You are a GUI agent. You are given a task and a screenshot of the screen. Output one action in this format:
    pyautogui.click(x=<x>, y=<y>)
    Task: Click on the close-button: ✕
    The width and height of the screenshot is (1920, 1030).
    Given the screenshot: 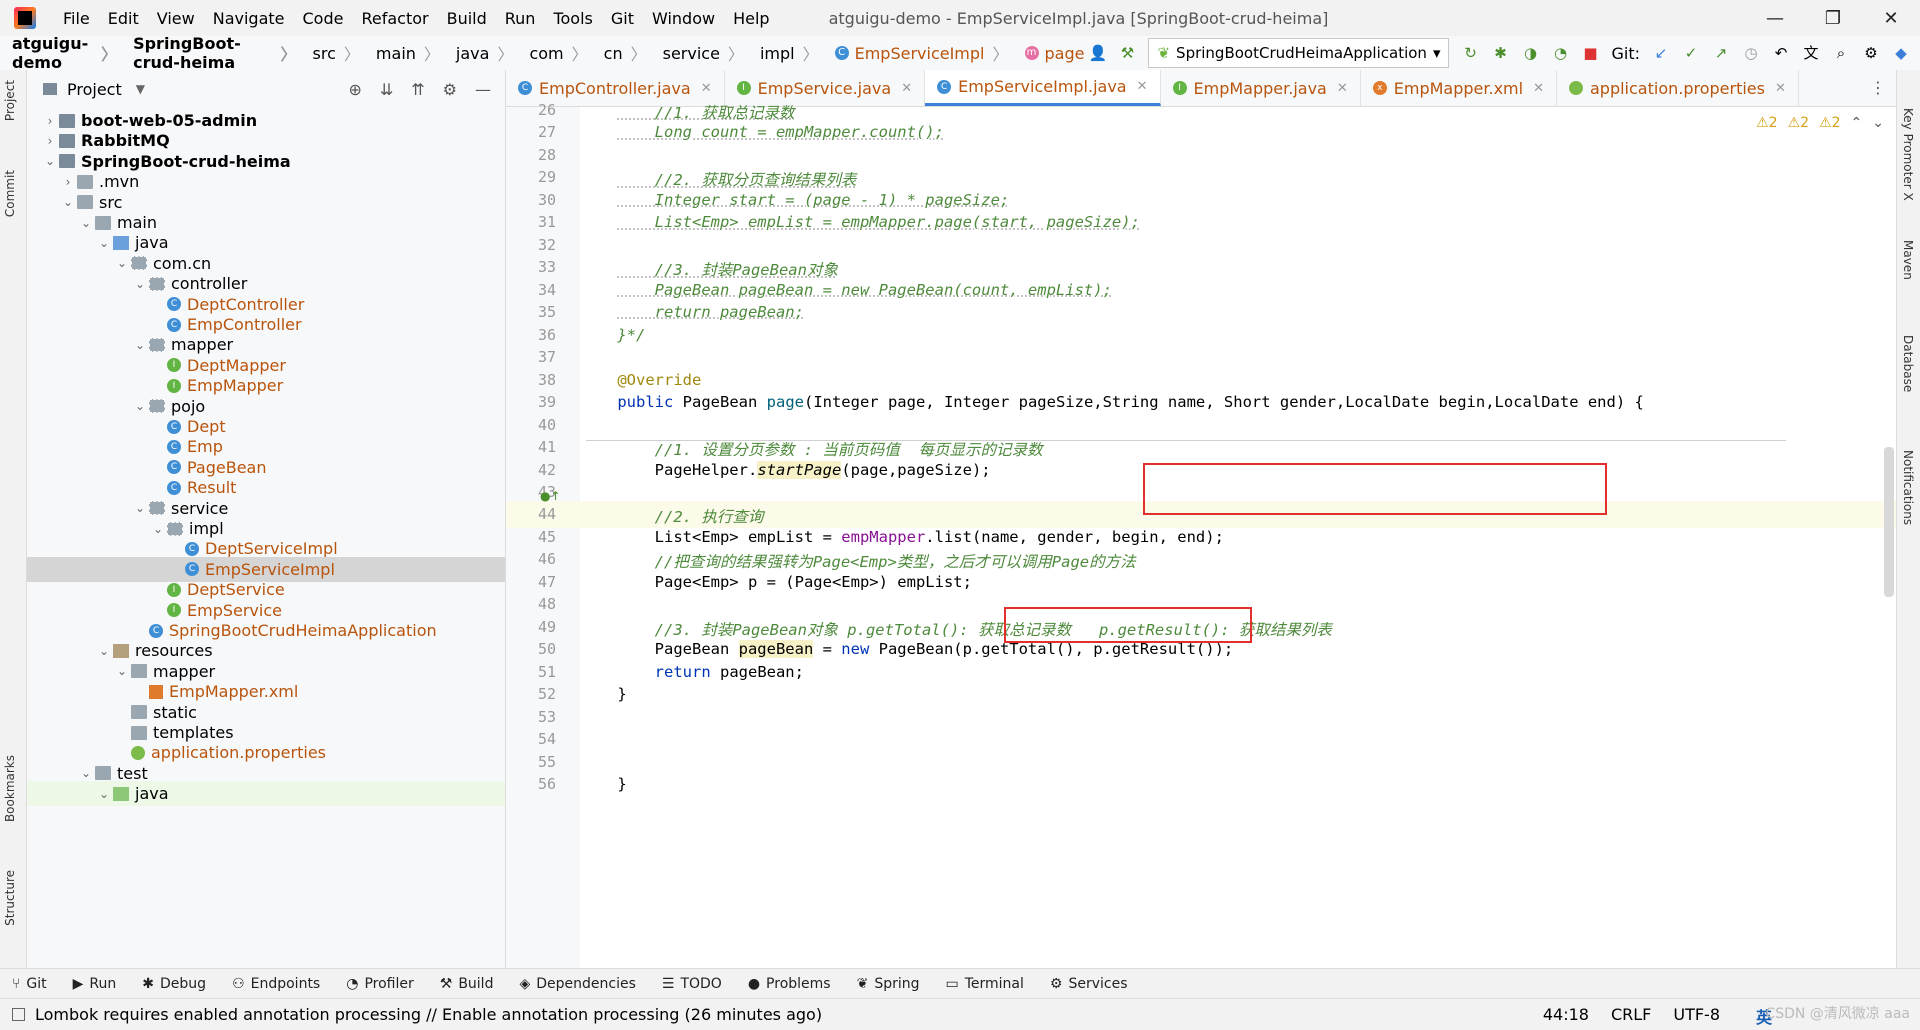 What is the action you would take?
    pyautogui.click(x=1891, y=18)
    